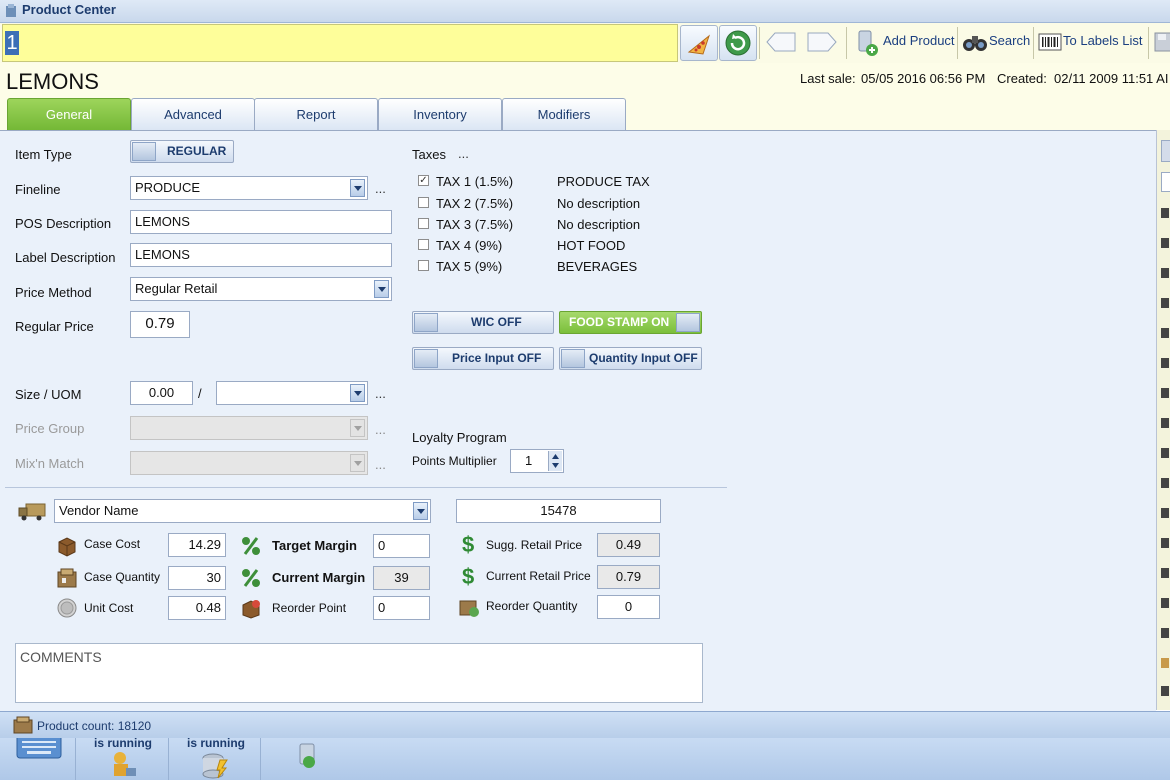 The width and height of the screenshot is (1170, 780). Describe the element at coordinates (867, 43) in the screenshot. I see `add-product-icon` at that location.